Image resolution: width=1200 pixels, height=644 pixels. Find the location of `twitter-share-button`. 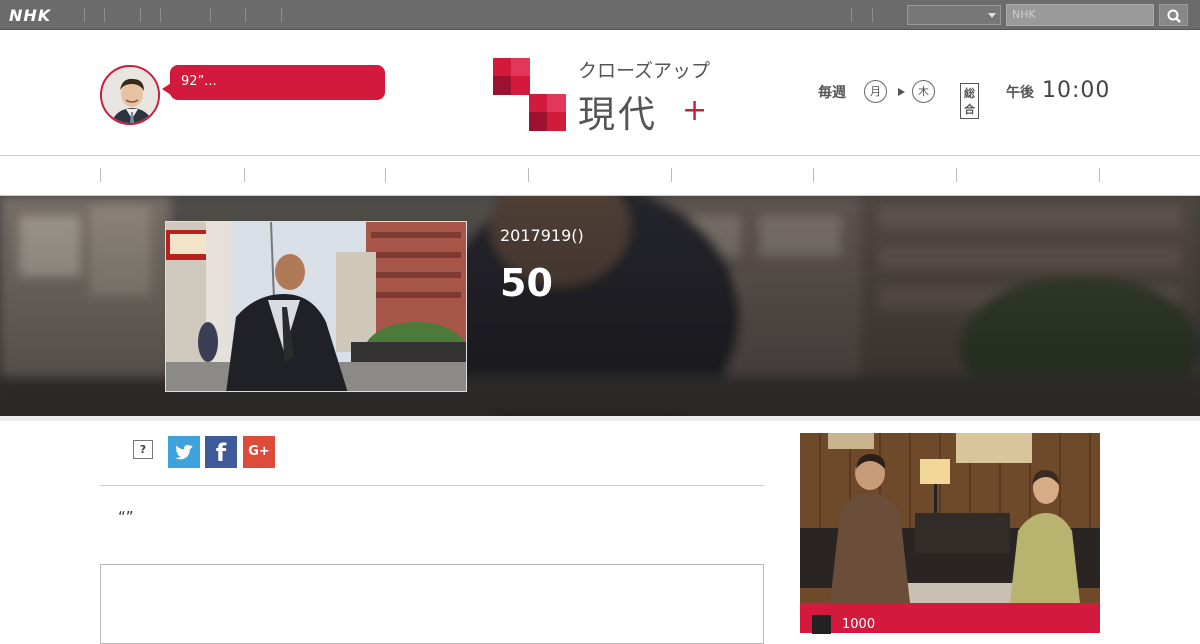

twitter-share-button is located at coordinates (184, 452).